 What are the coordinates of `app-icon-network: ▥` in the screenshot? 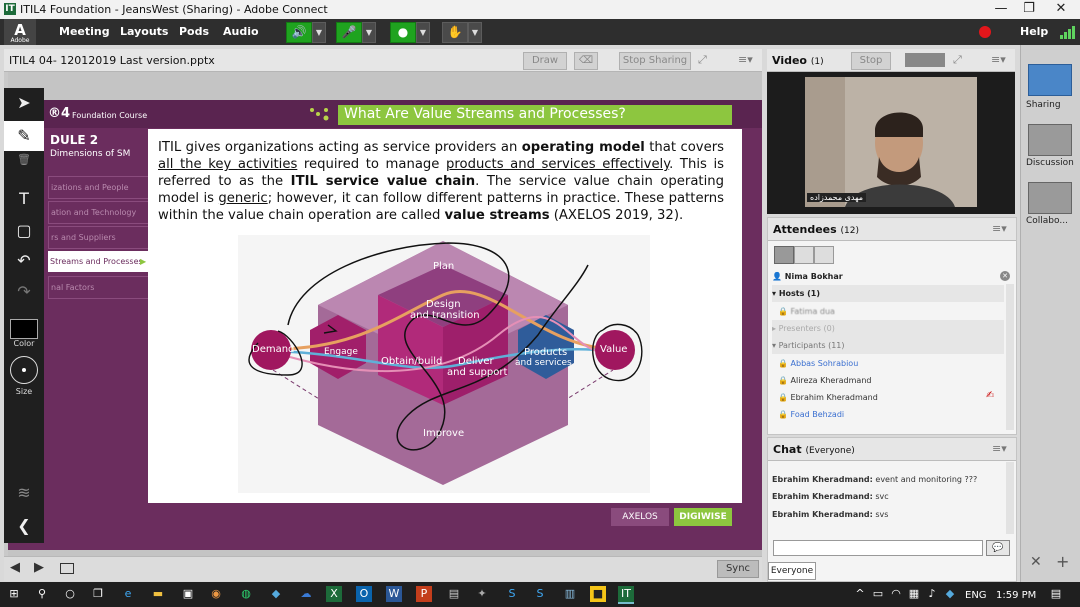 It's located at (570, 594).